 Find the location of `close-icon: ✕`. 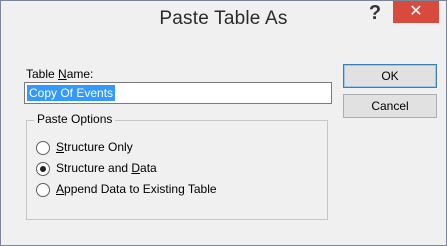

close-icon: ✕ is located at coordinates (416, 12).